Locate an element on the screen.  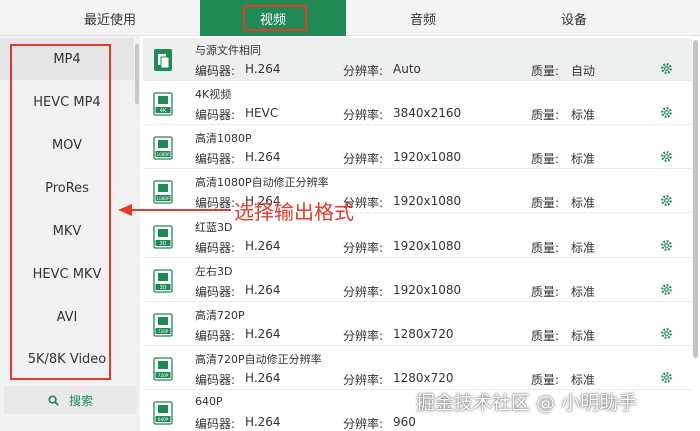
watermark: 掘金技术社区 @ 小明助手 is located at coordinates (527, 403).